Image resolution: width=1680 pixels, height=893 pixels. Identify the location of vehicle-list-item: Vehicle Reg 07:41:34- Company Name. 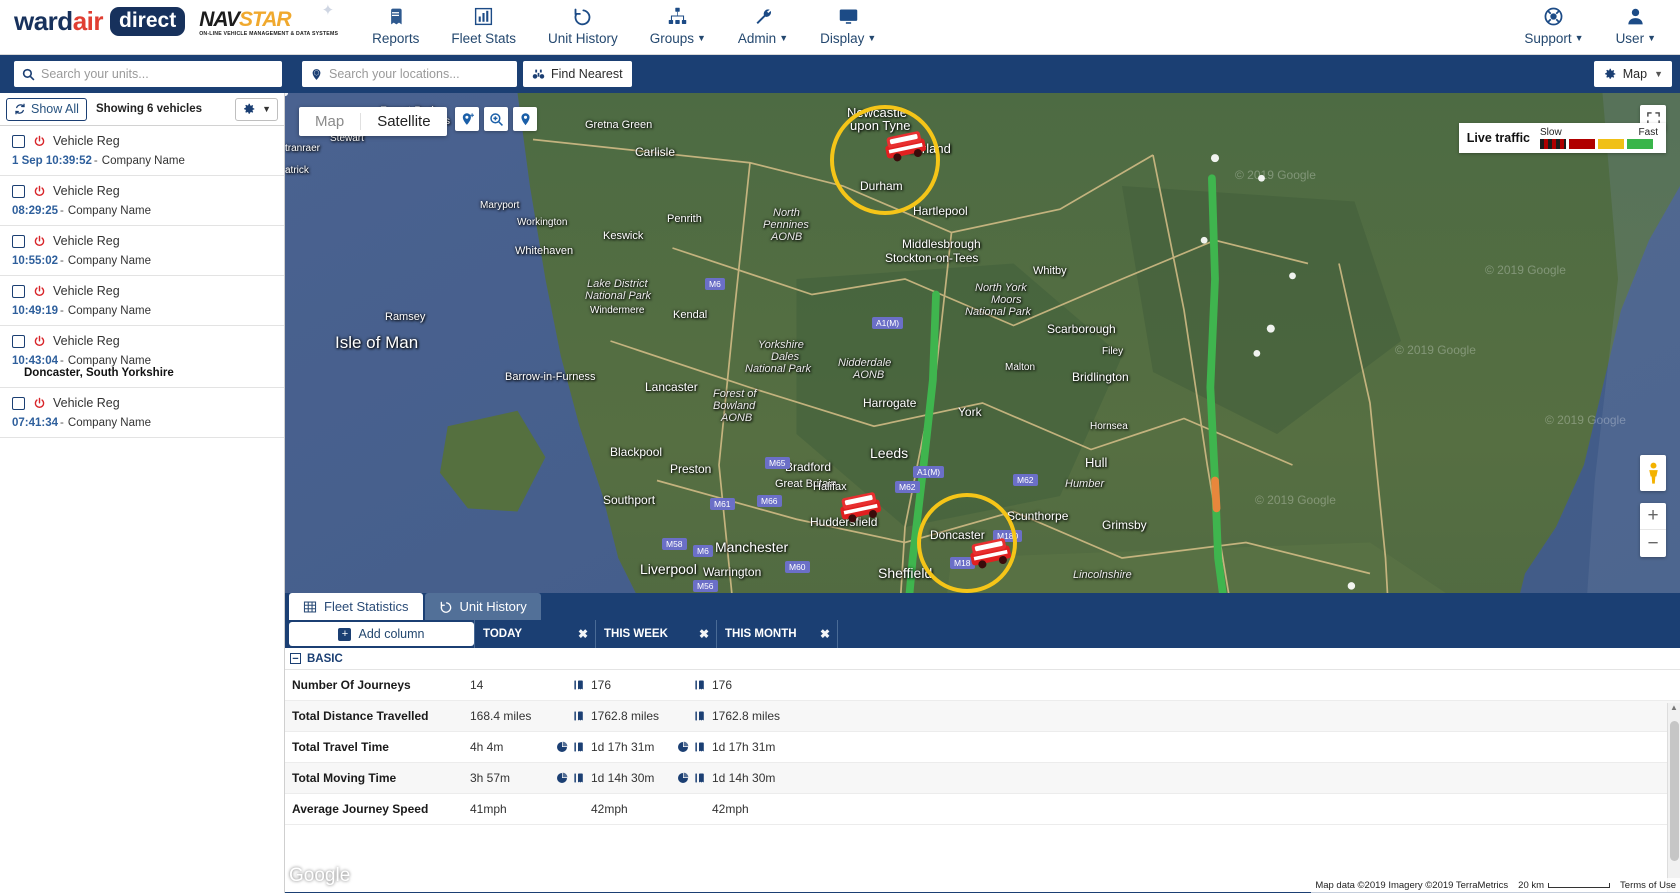
(142, 413).